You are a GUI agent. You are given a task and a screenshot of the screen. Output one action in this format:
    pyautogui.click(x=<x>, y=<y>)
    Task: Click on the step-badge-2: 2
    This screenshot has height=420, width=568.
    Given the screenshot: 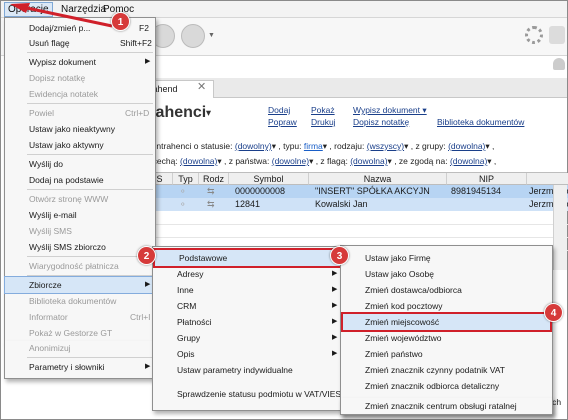 What is the action you would take?
    pyautogui.click(x=146, y=255)
    